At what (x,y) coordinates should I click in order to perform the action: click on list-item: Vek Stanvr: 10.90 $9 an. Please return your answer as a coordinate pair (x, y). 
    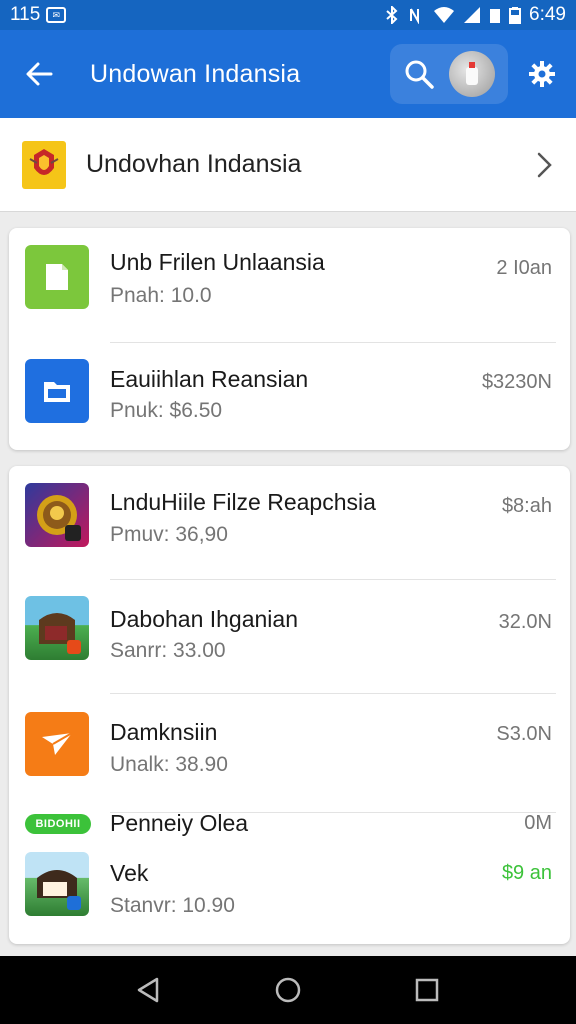
    Looking at the image, I should click on (289, 894).